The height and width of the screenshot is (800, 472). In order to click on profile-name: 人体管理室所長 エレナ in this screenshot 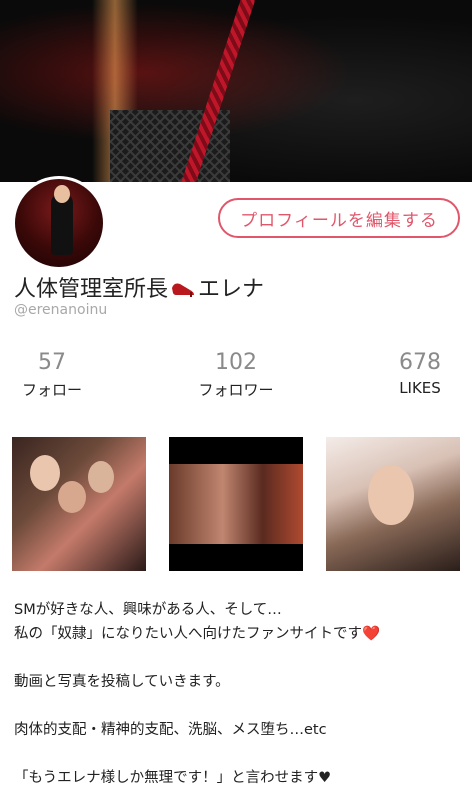, I will do `click(139, 287)`.